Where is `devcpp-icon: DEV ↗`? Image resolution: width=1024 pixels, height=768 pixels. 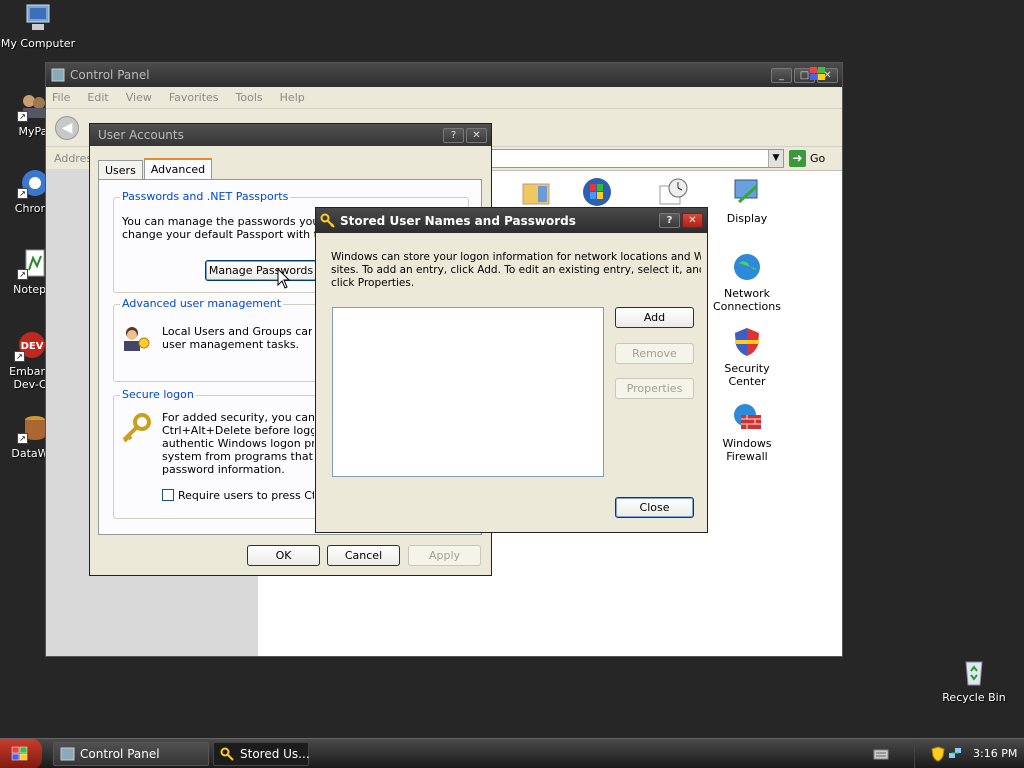 devcpp-icon: DEV ↗ is located at coordinates (30, 346).